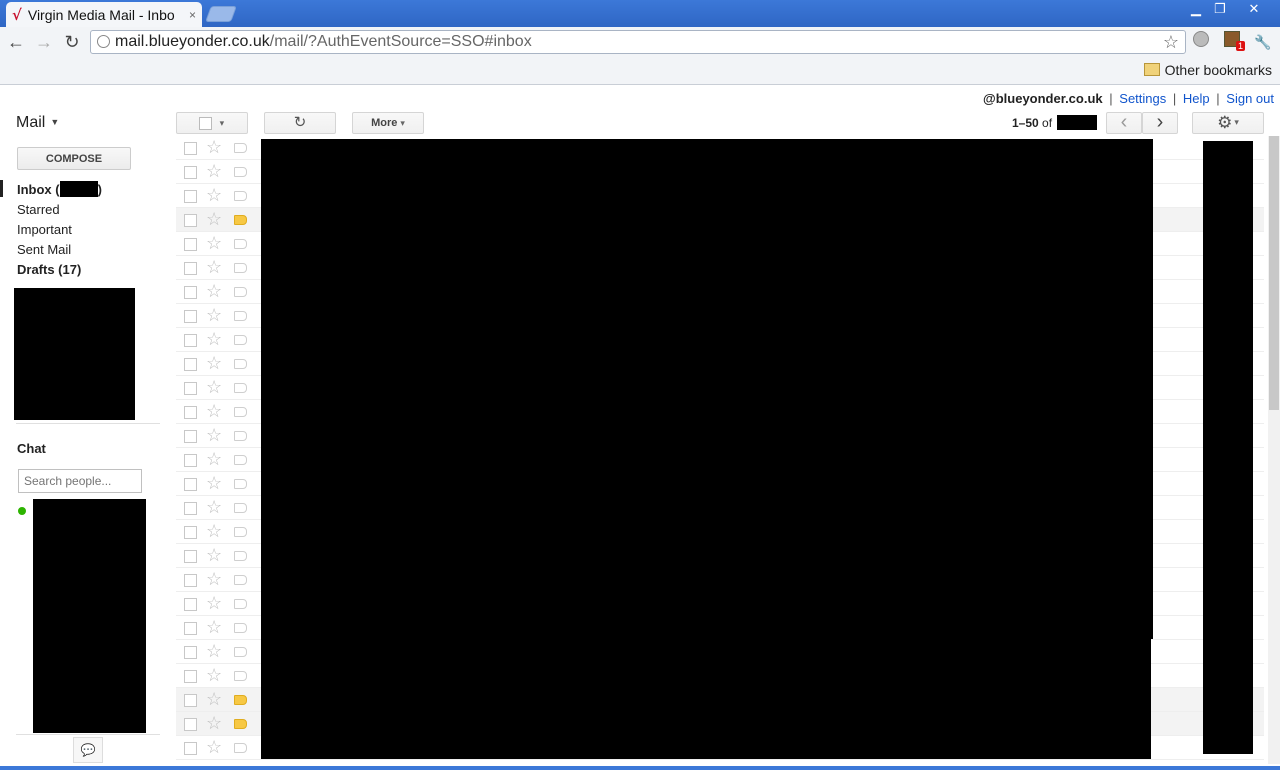  Describe the element at coordinates (1274, 273) in the screenshot. I see `scrollbar-thumb` at that location.